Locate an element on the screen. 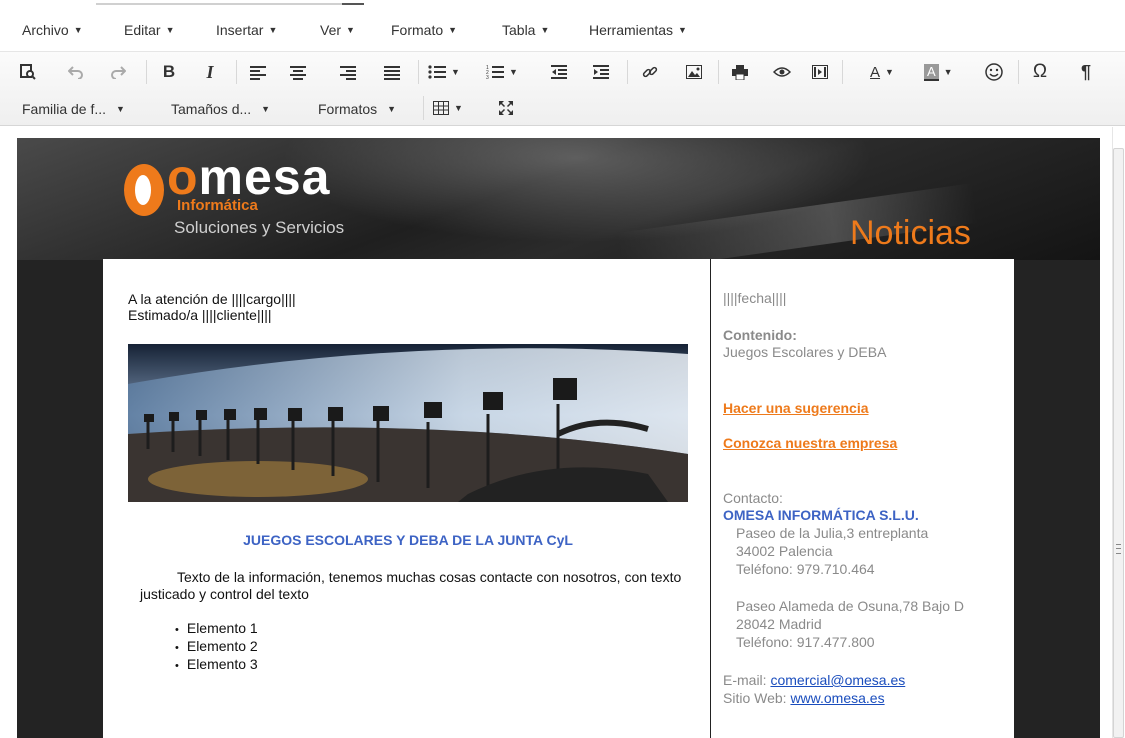 This screenshot has width=1125, height=738. menu-label: Tabla is located at coordinates (519, 30).